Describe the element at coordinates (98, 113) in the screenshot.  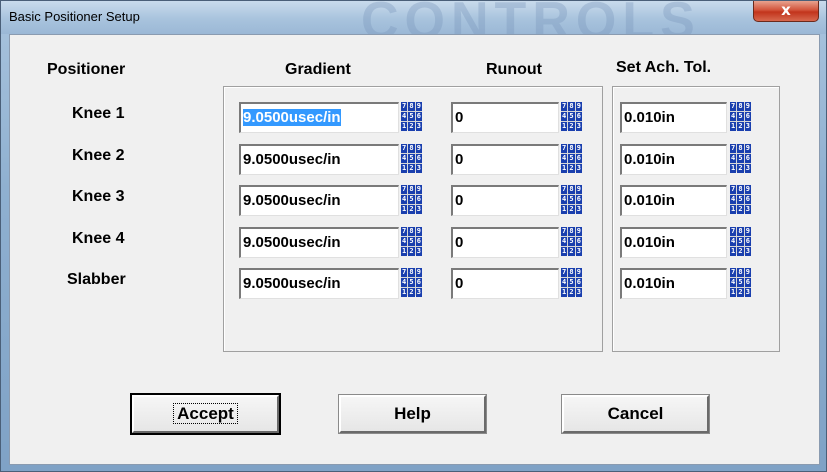
I see `row-label-knee-1: Knee 1` at that location.